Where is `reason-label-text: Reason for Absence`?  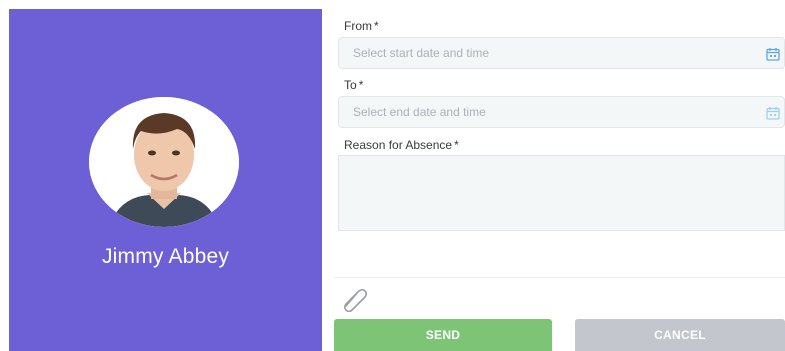
reason-label-text: Reason for Absence is located at coordinates (398, 145).